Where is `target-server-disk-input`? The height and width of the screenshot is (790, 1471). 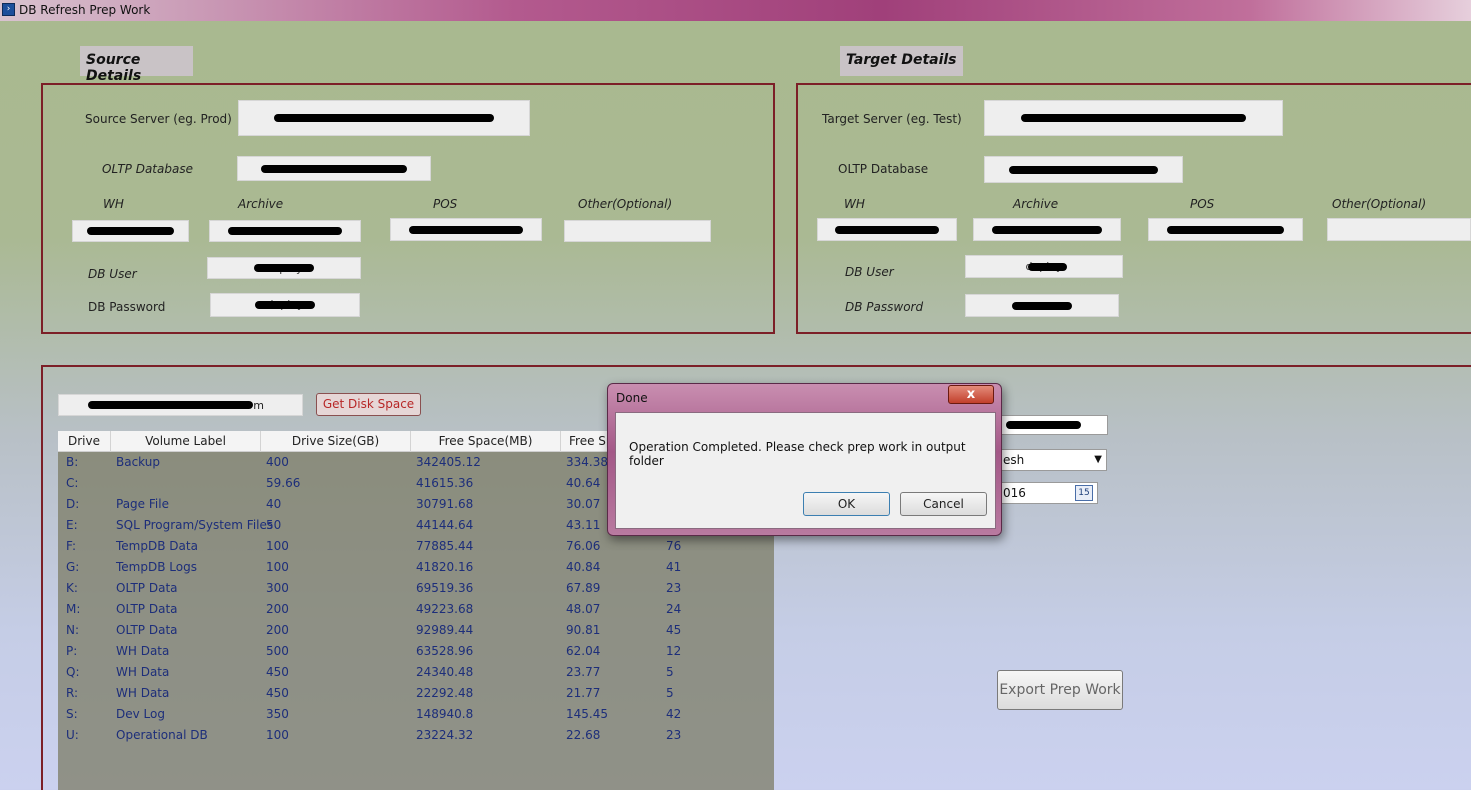 target-server-disk-input is located at coordinates (1054, 425).